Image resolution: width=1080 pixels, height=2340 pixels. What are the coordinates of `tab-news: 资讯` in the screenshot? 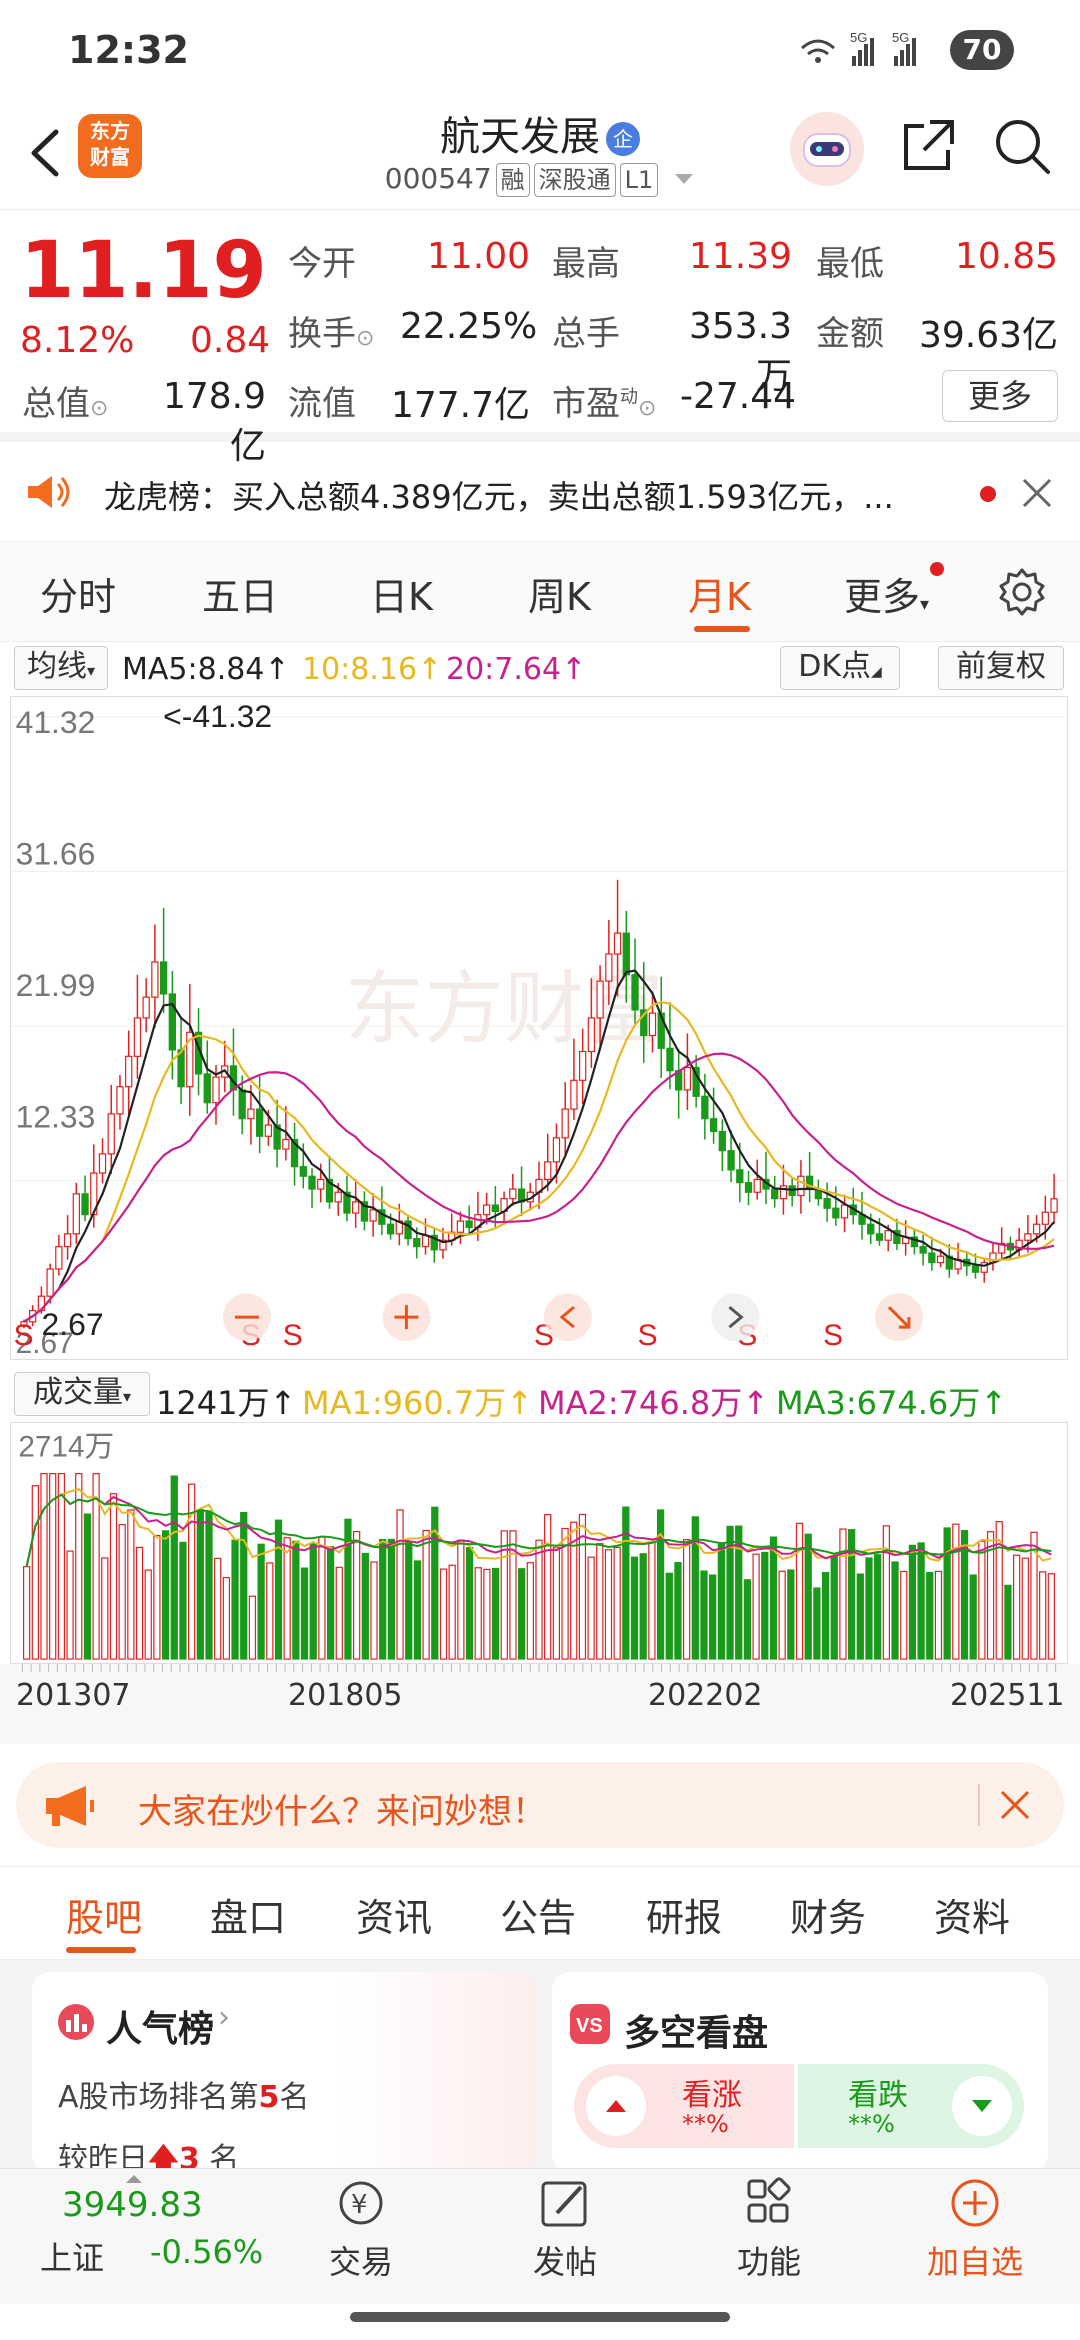 It's located at (394, 1914).